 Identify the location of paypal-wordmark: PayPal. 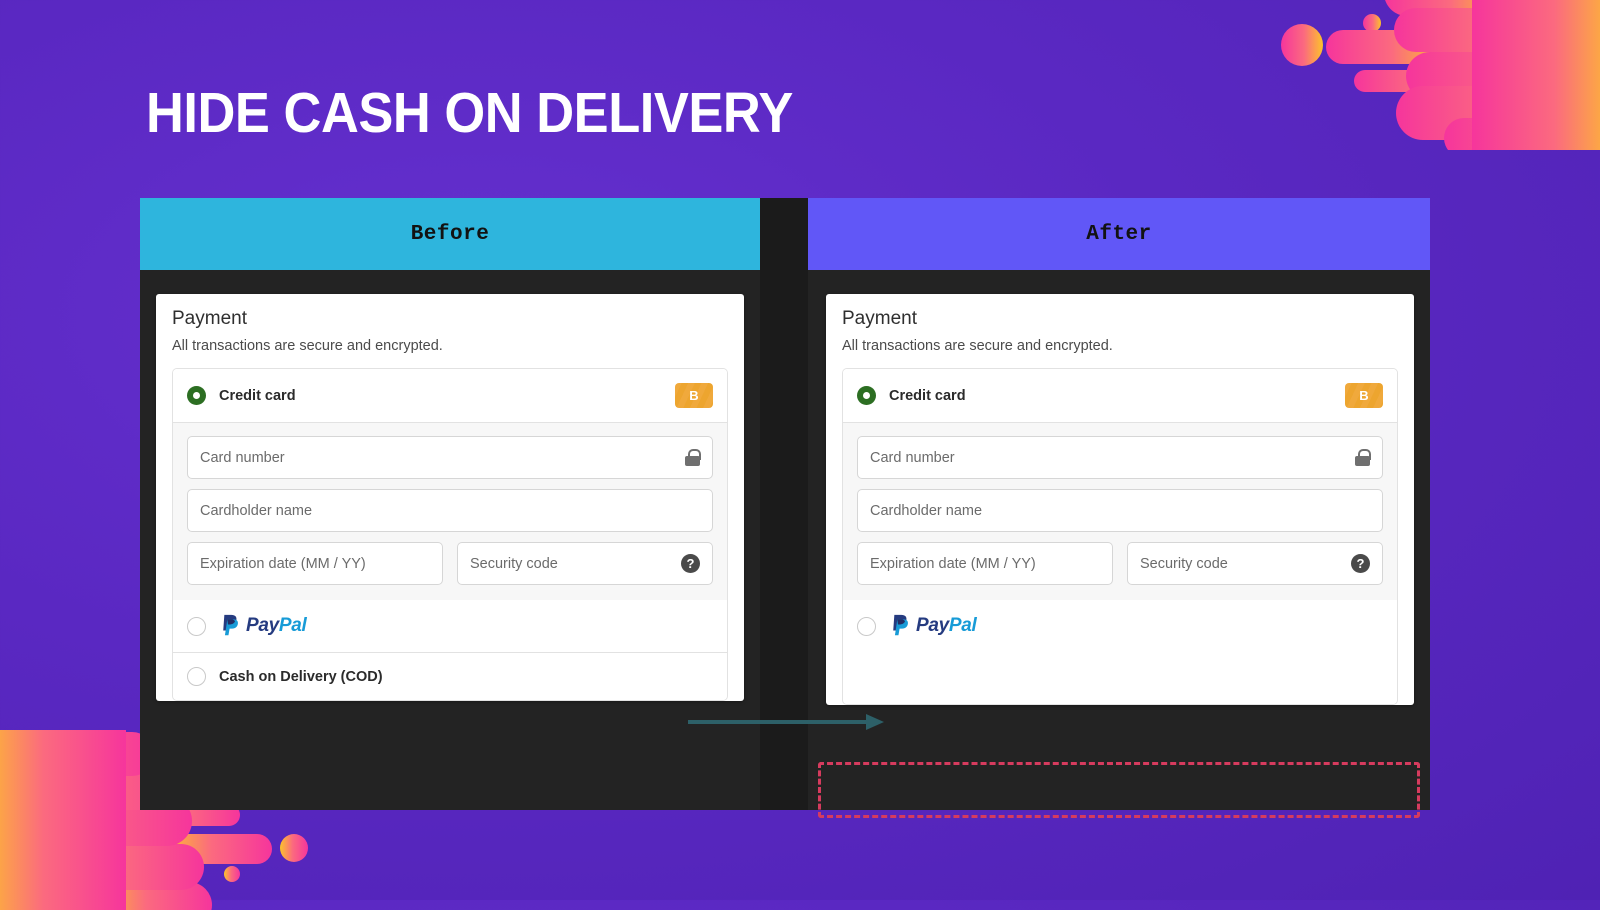
(276, 626).